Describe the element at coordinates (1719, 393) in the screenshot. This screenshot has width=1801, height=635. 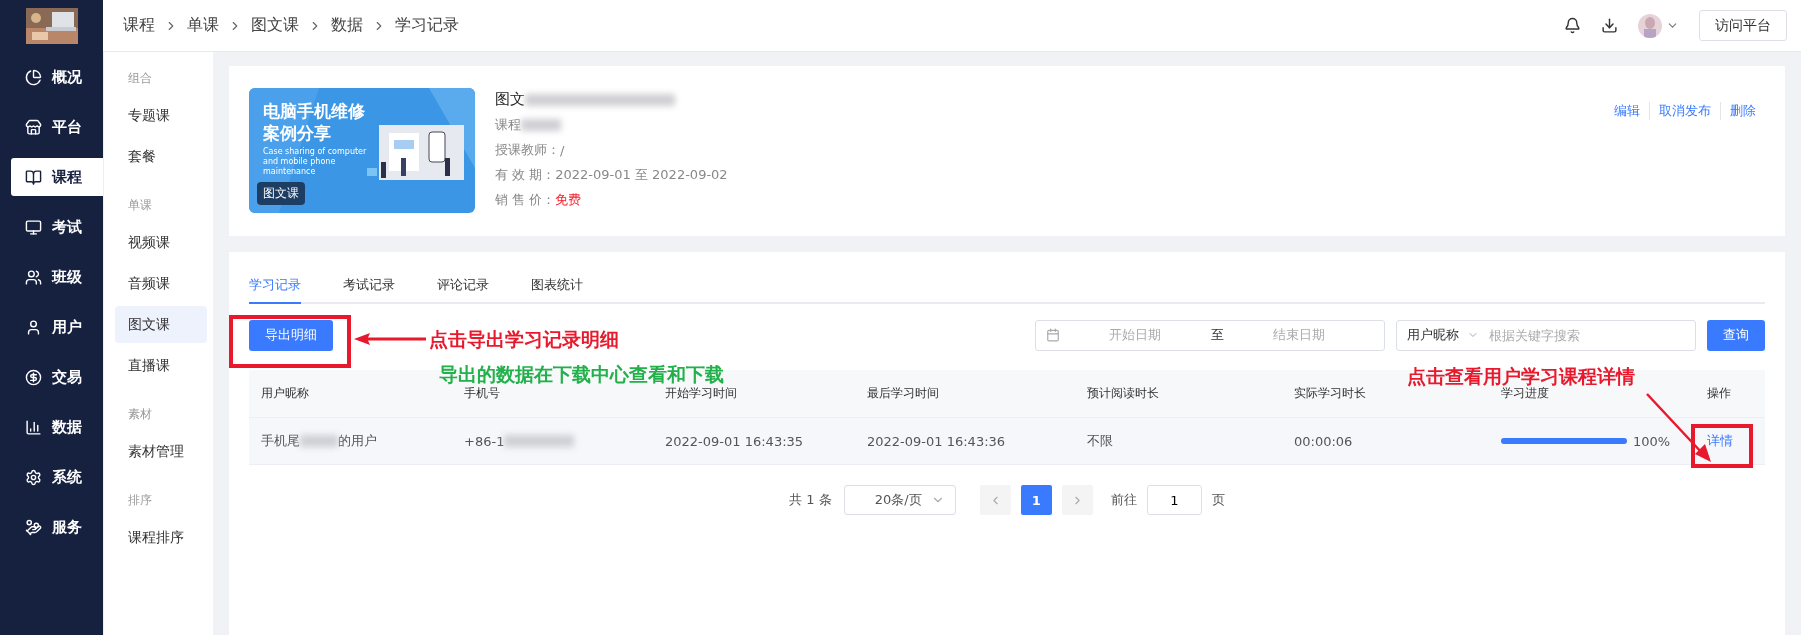
I see `column-header: 操作` at that location.